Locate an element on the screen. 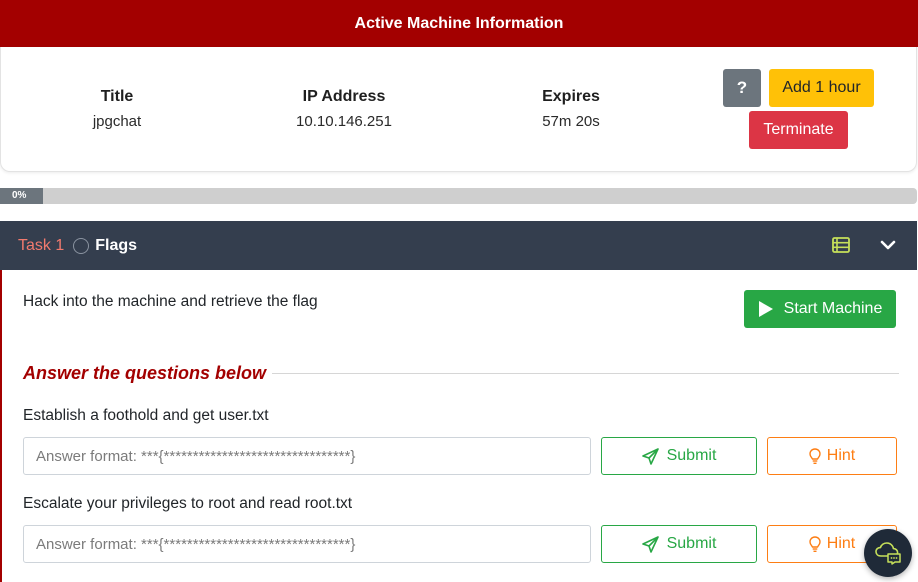 This screenshot has height=582, width=918. add-hour-button: Add 1 hour is located at coordinates (821, 88).